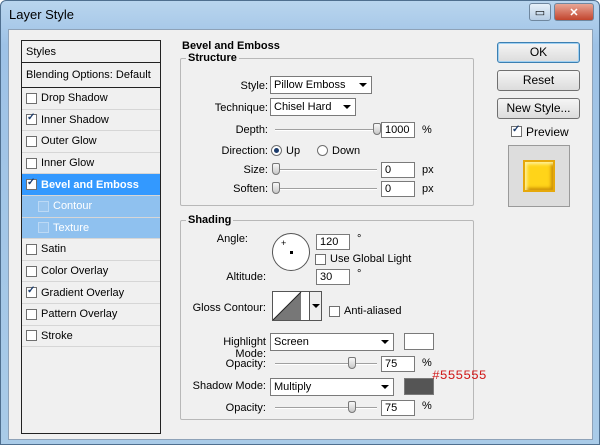  I want to click on style-item-label: Bevel and Emboss, so click(90, 184).